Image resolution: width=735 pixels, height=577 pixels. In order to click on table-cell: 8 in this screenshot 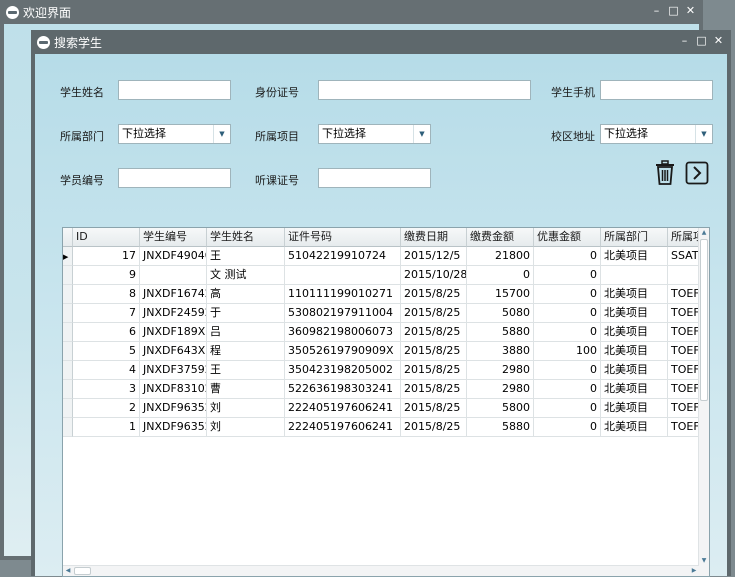, I will do `click(106, 294)`.